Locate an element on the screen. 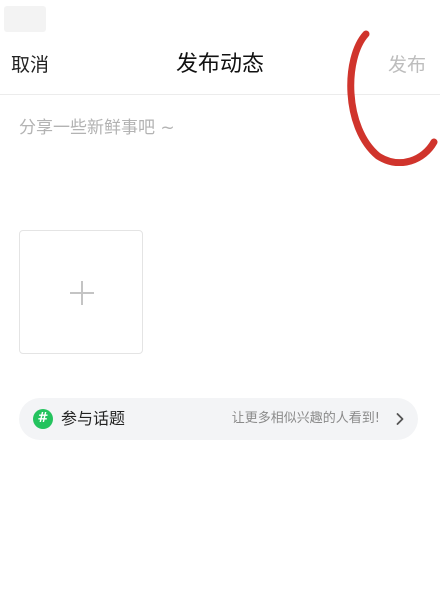 The width and height of the screenshot is (440, 607). join-topic-row: # 参与话题 让更多相似兴趣的人看到! is located at coordinates (218, 419).